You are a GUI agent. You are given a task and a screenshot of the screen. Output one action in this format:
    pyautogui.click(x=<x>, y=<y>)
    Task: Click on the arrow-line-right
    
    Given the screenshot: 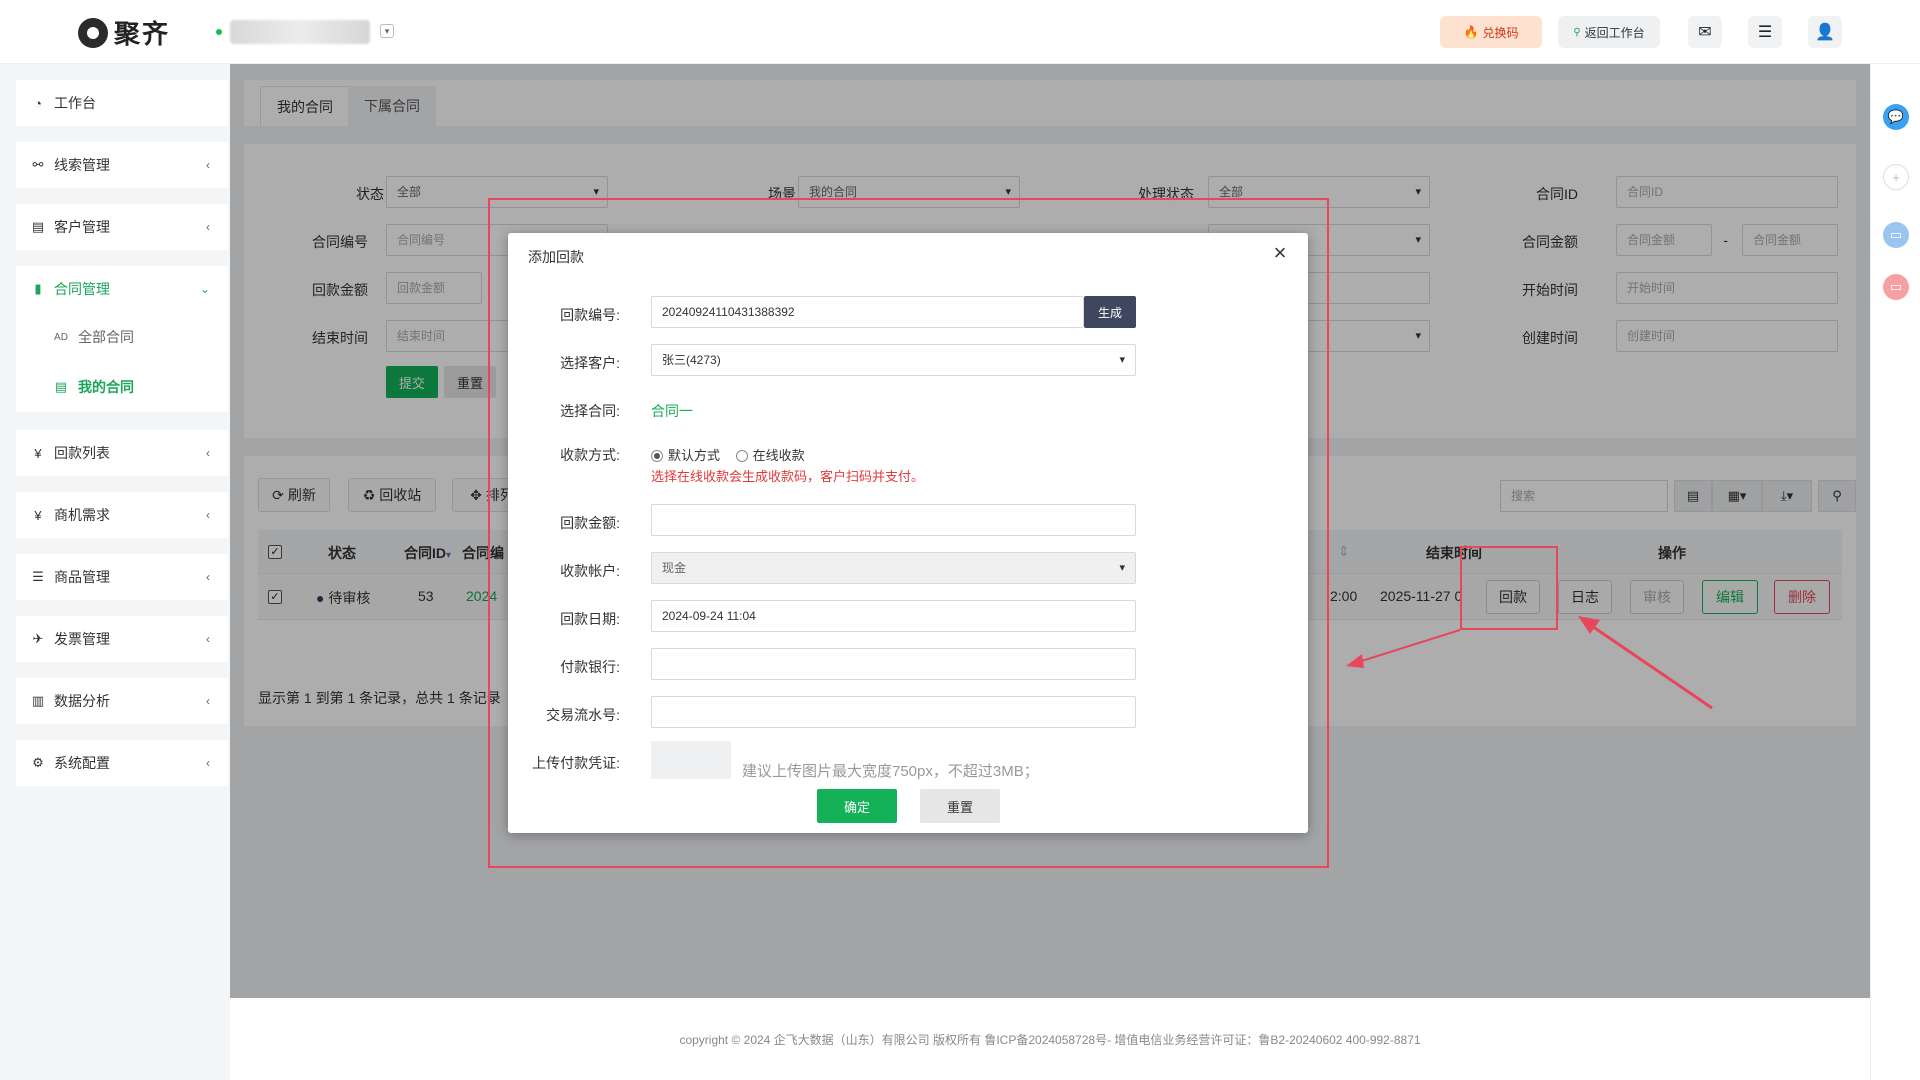 What is the action you would take?
    pyautogui.click(x=1649, y=665)
    